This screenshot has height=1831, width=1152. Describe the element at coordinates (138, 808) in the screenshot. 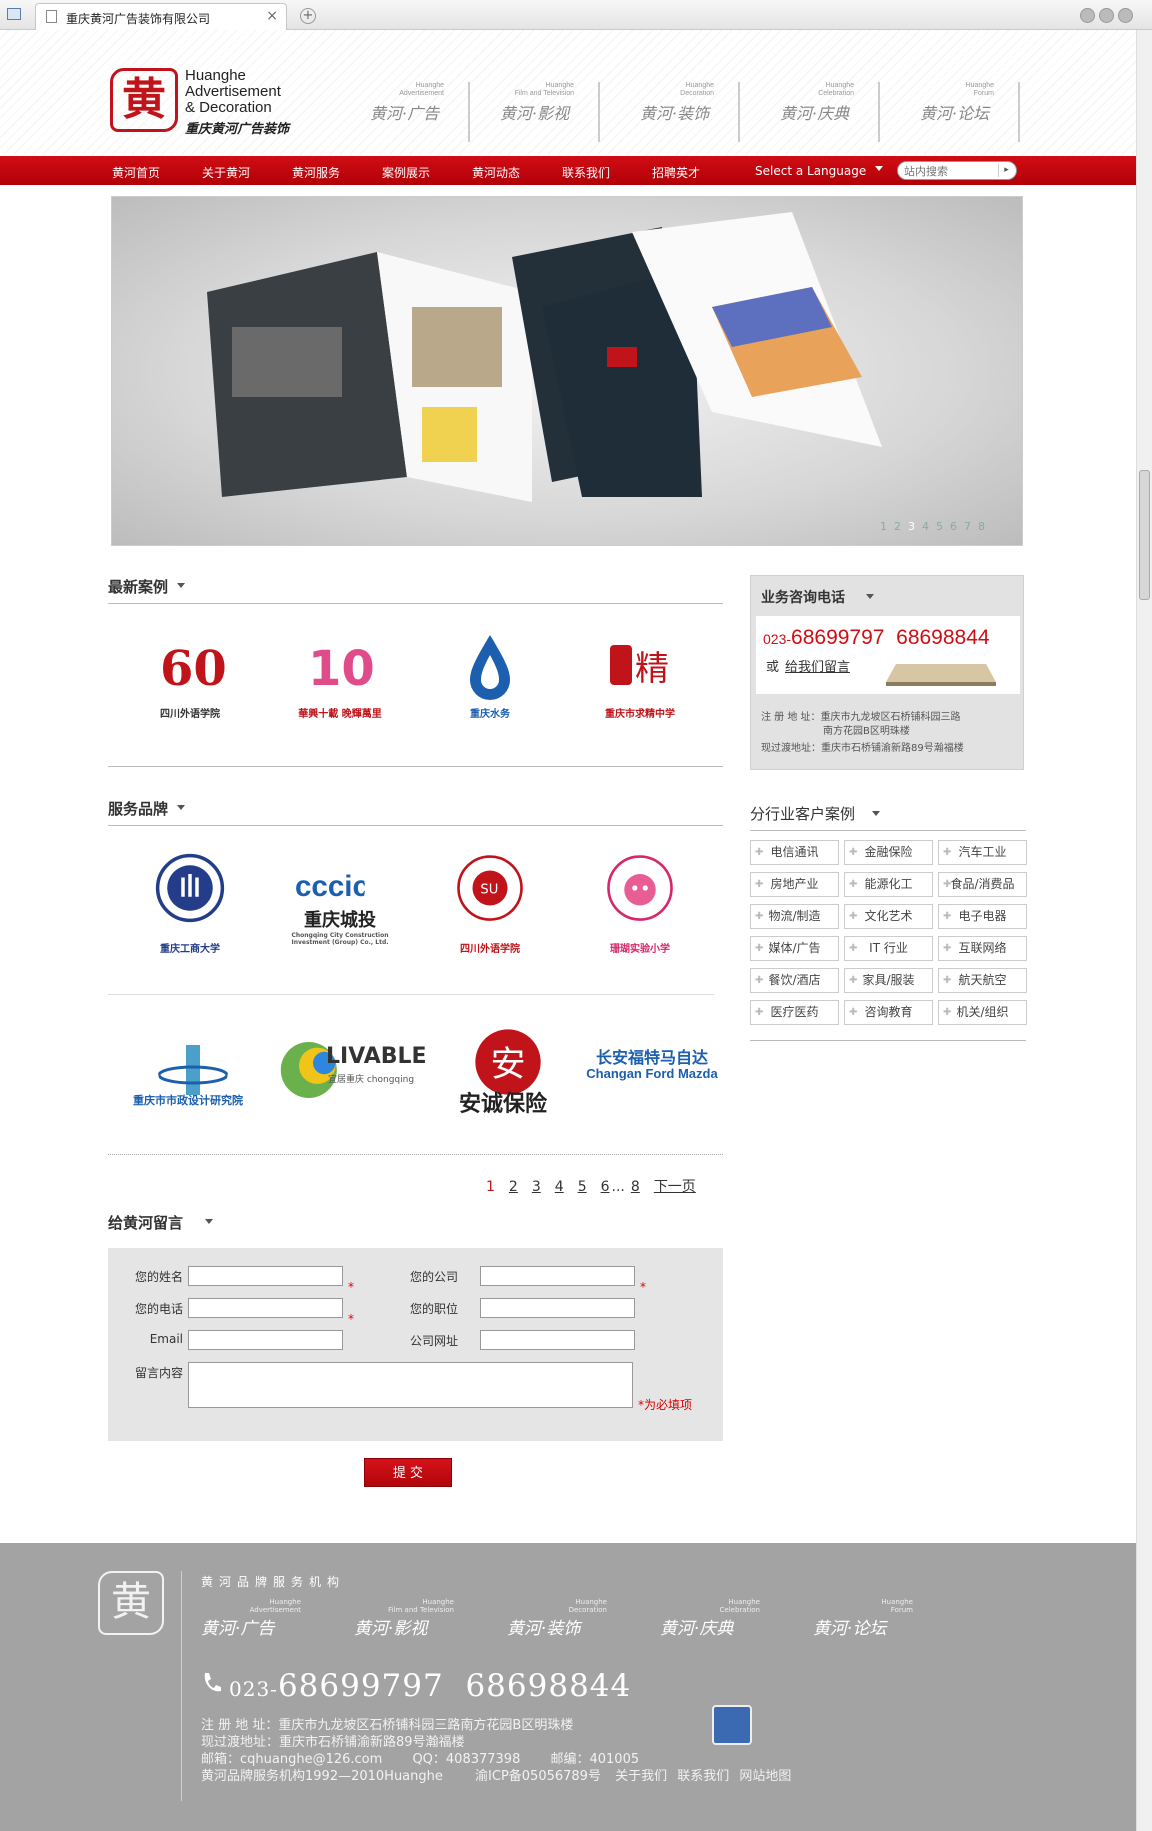

I see `brand-service-title: 服务品牌` at that location.